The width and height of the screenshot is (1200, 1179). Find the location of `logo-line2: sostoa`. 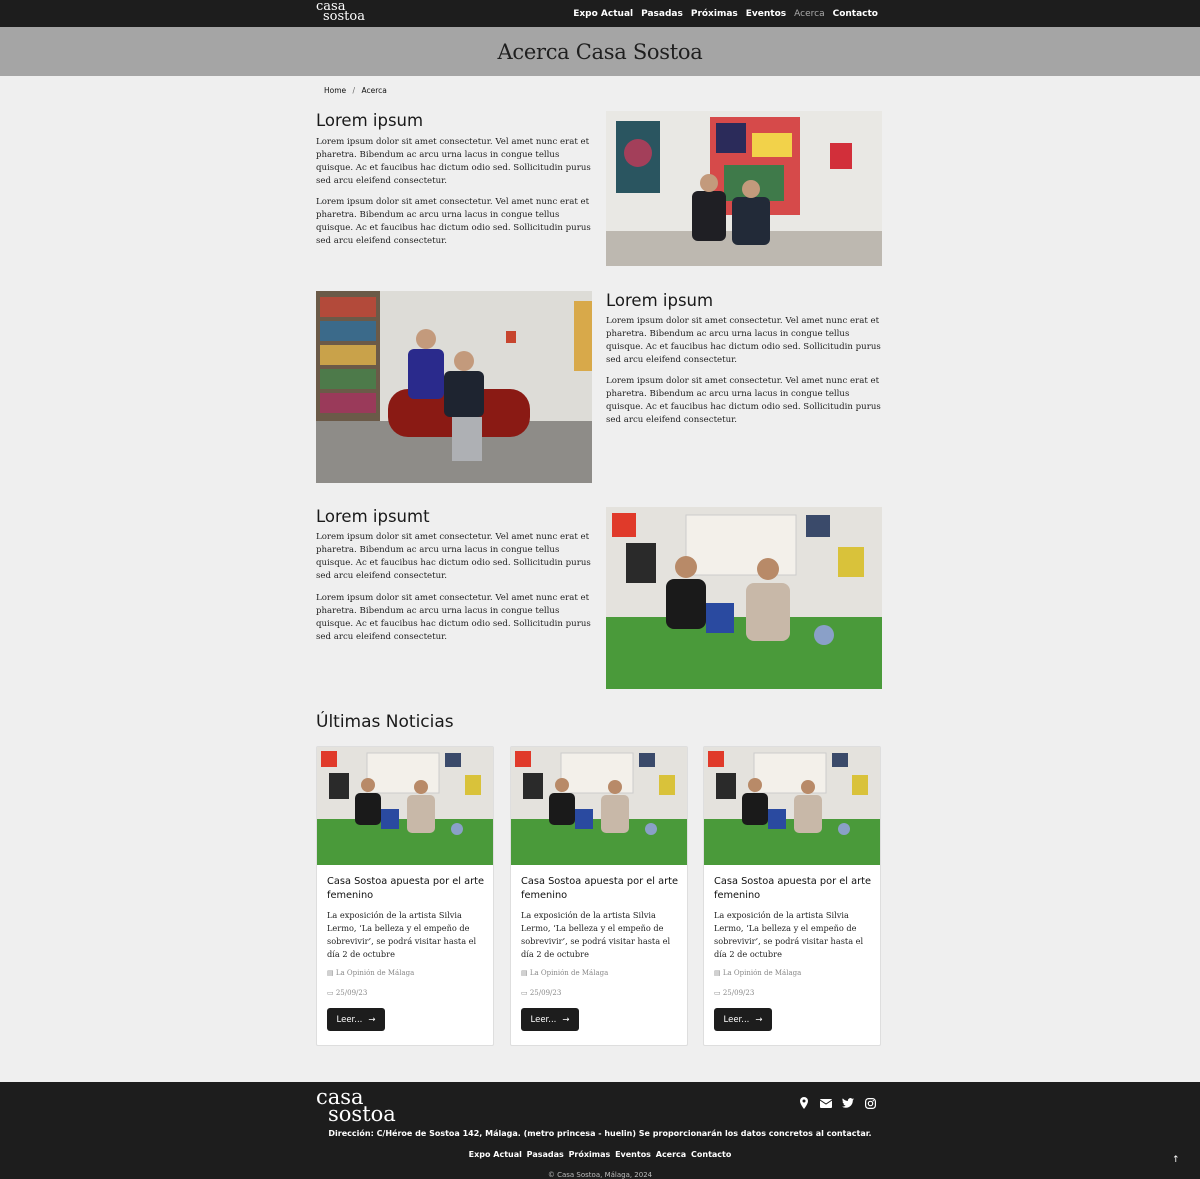

logo-line2: sostoa is located at coordinates (344, 16).